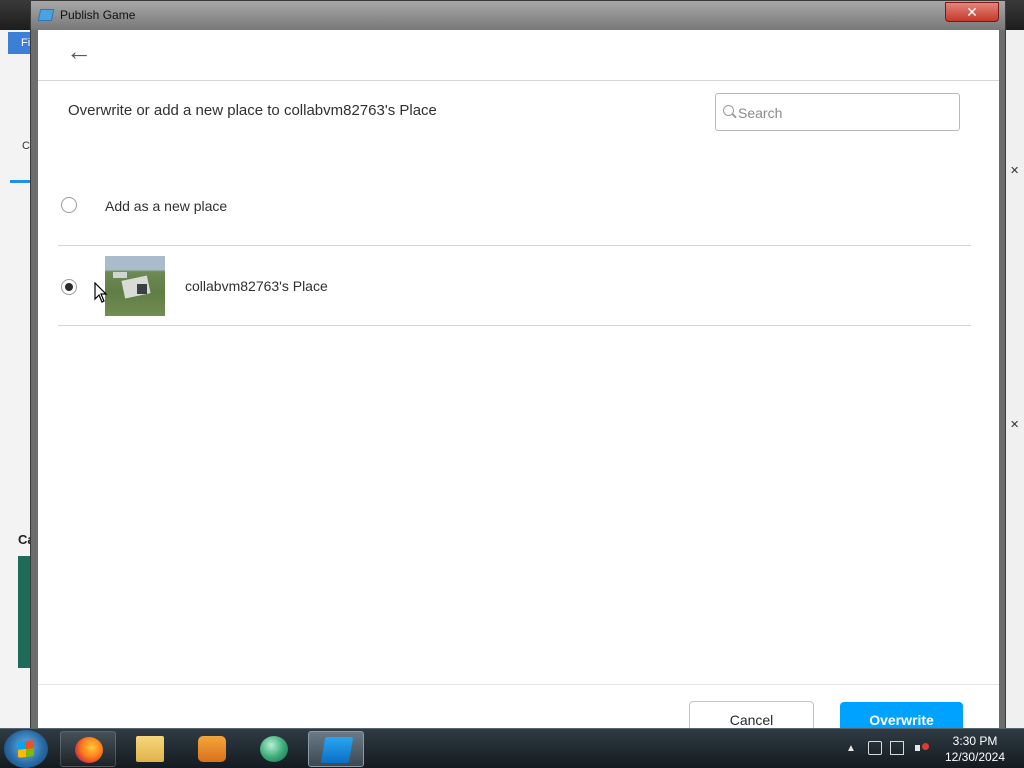 The width and height of the screenshot is (1024, 768). I want to click on taskbar-item-firefox, so click(88, 749).